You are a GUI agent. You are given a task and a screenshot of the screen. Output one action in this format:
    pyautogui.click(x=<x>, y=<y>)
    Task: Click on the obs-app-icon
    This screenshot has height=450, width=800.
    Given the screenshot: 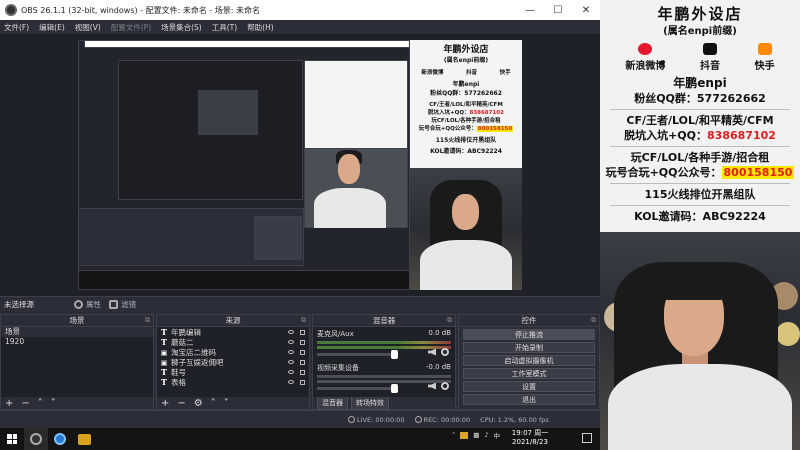 What is the action you would take?
    pyautogui.click(x=36, y=439)
    